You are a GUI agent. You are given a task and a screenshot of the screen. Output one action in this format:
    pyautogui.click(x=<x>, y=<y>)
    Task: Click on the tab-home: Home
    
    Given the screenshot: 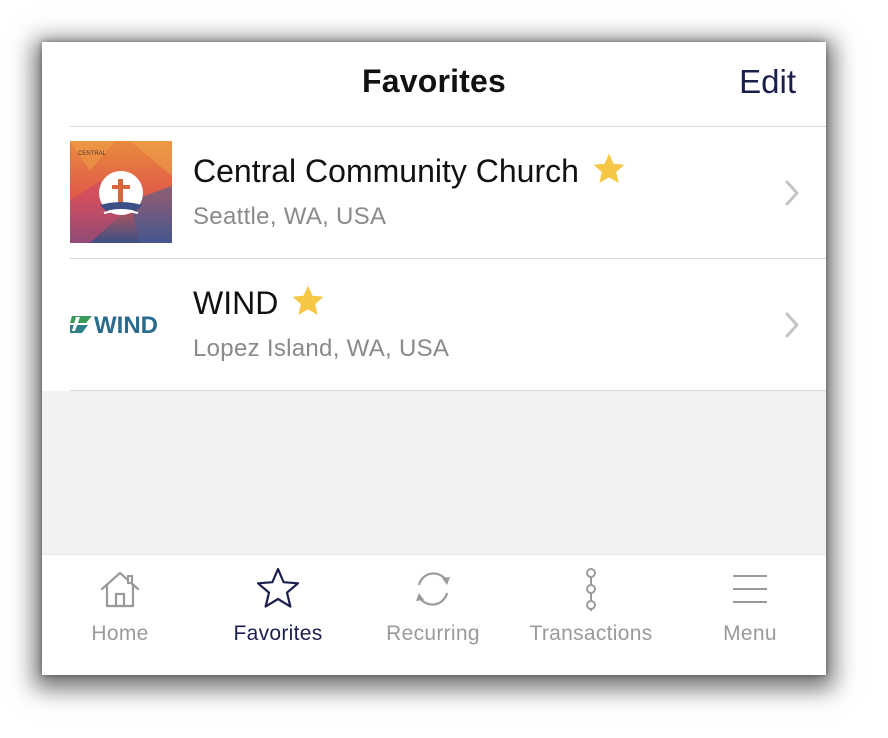 What is the action you would take?
    pyautogui.click(x=120, y=615)
    